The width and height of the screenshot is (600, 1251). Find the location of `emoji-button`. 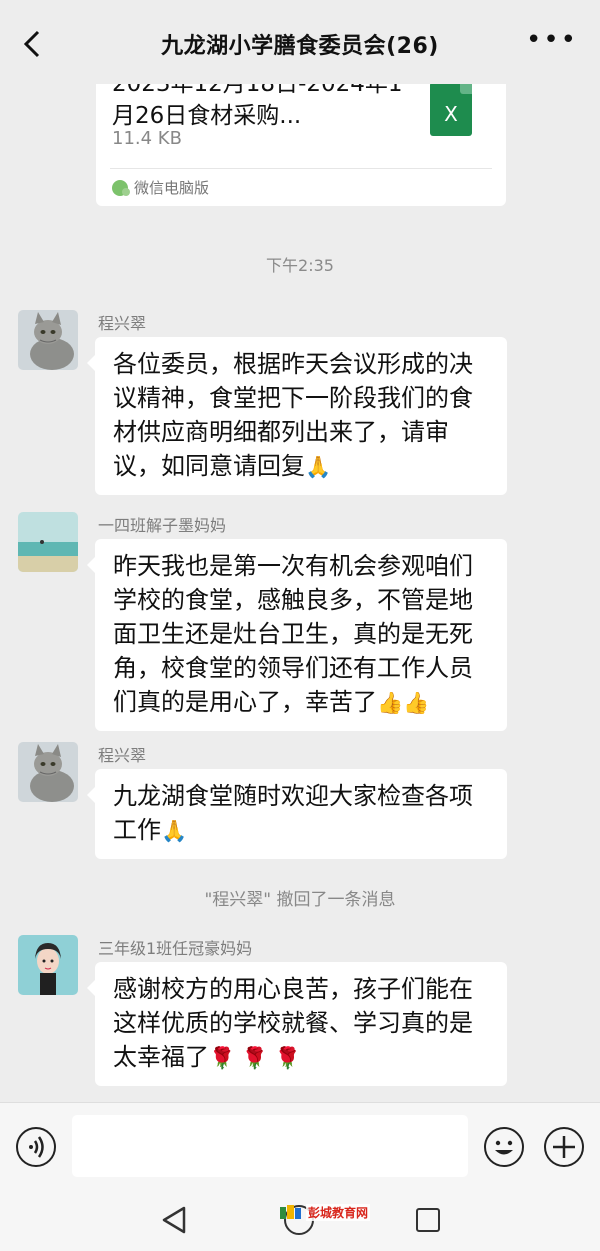

emoji-button is located at coordinates (504, 1147).